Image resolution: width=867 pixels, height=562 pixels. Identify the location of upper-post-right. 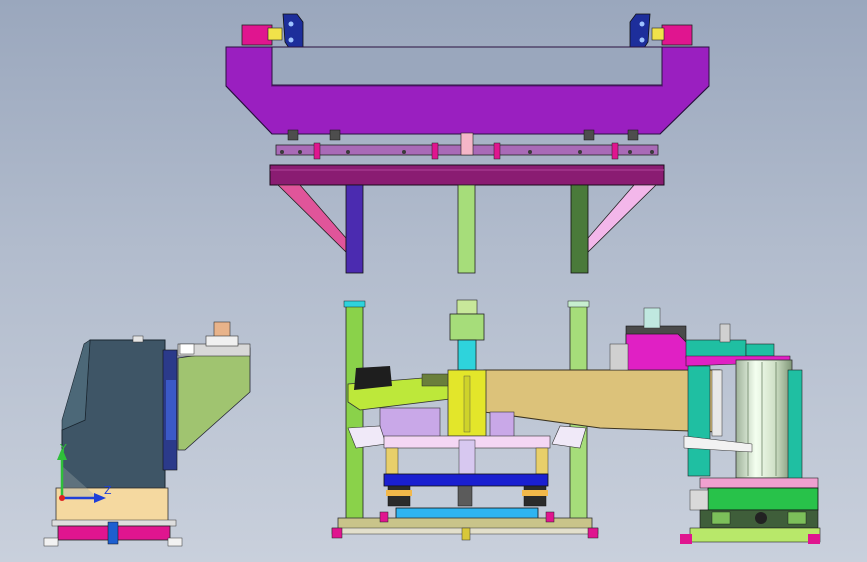
(579, 229).